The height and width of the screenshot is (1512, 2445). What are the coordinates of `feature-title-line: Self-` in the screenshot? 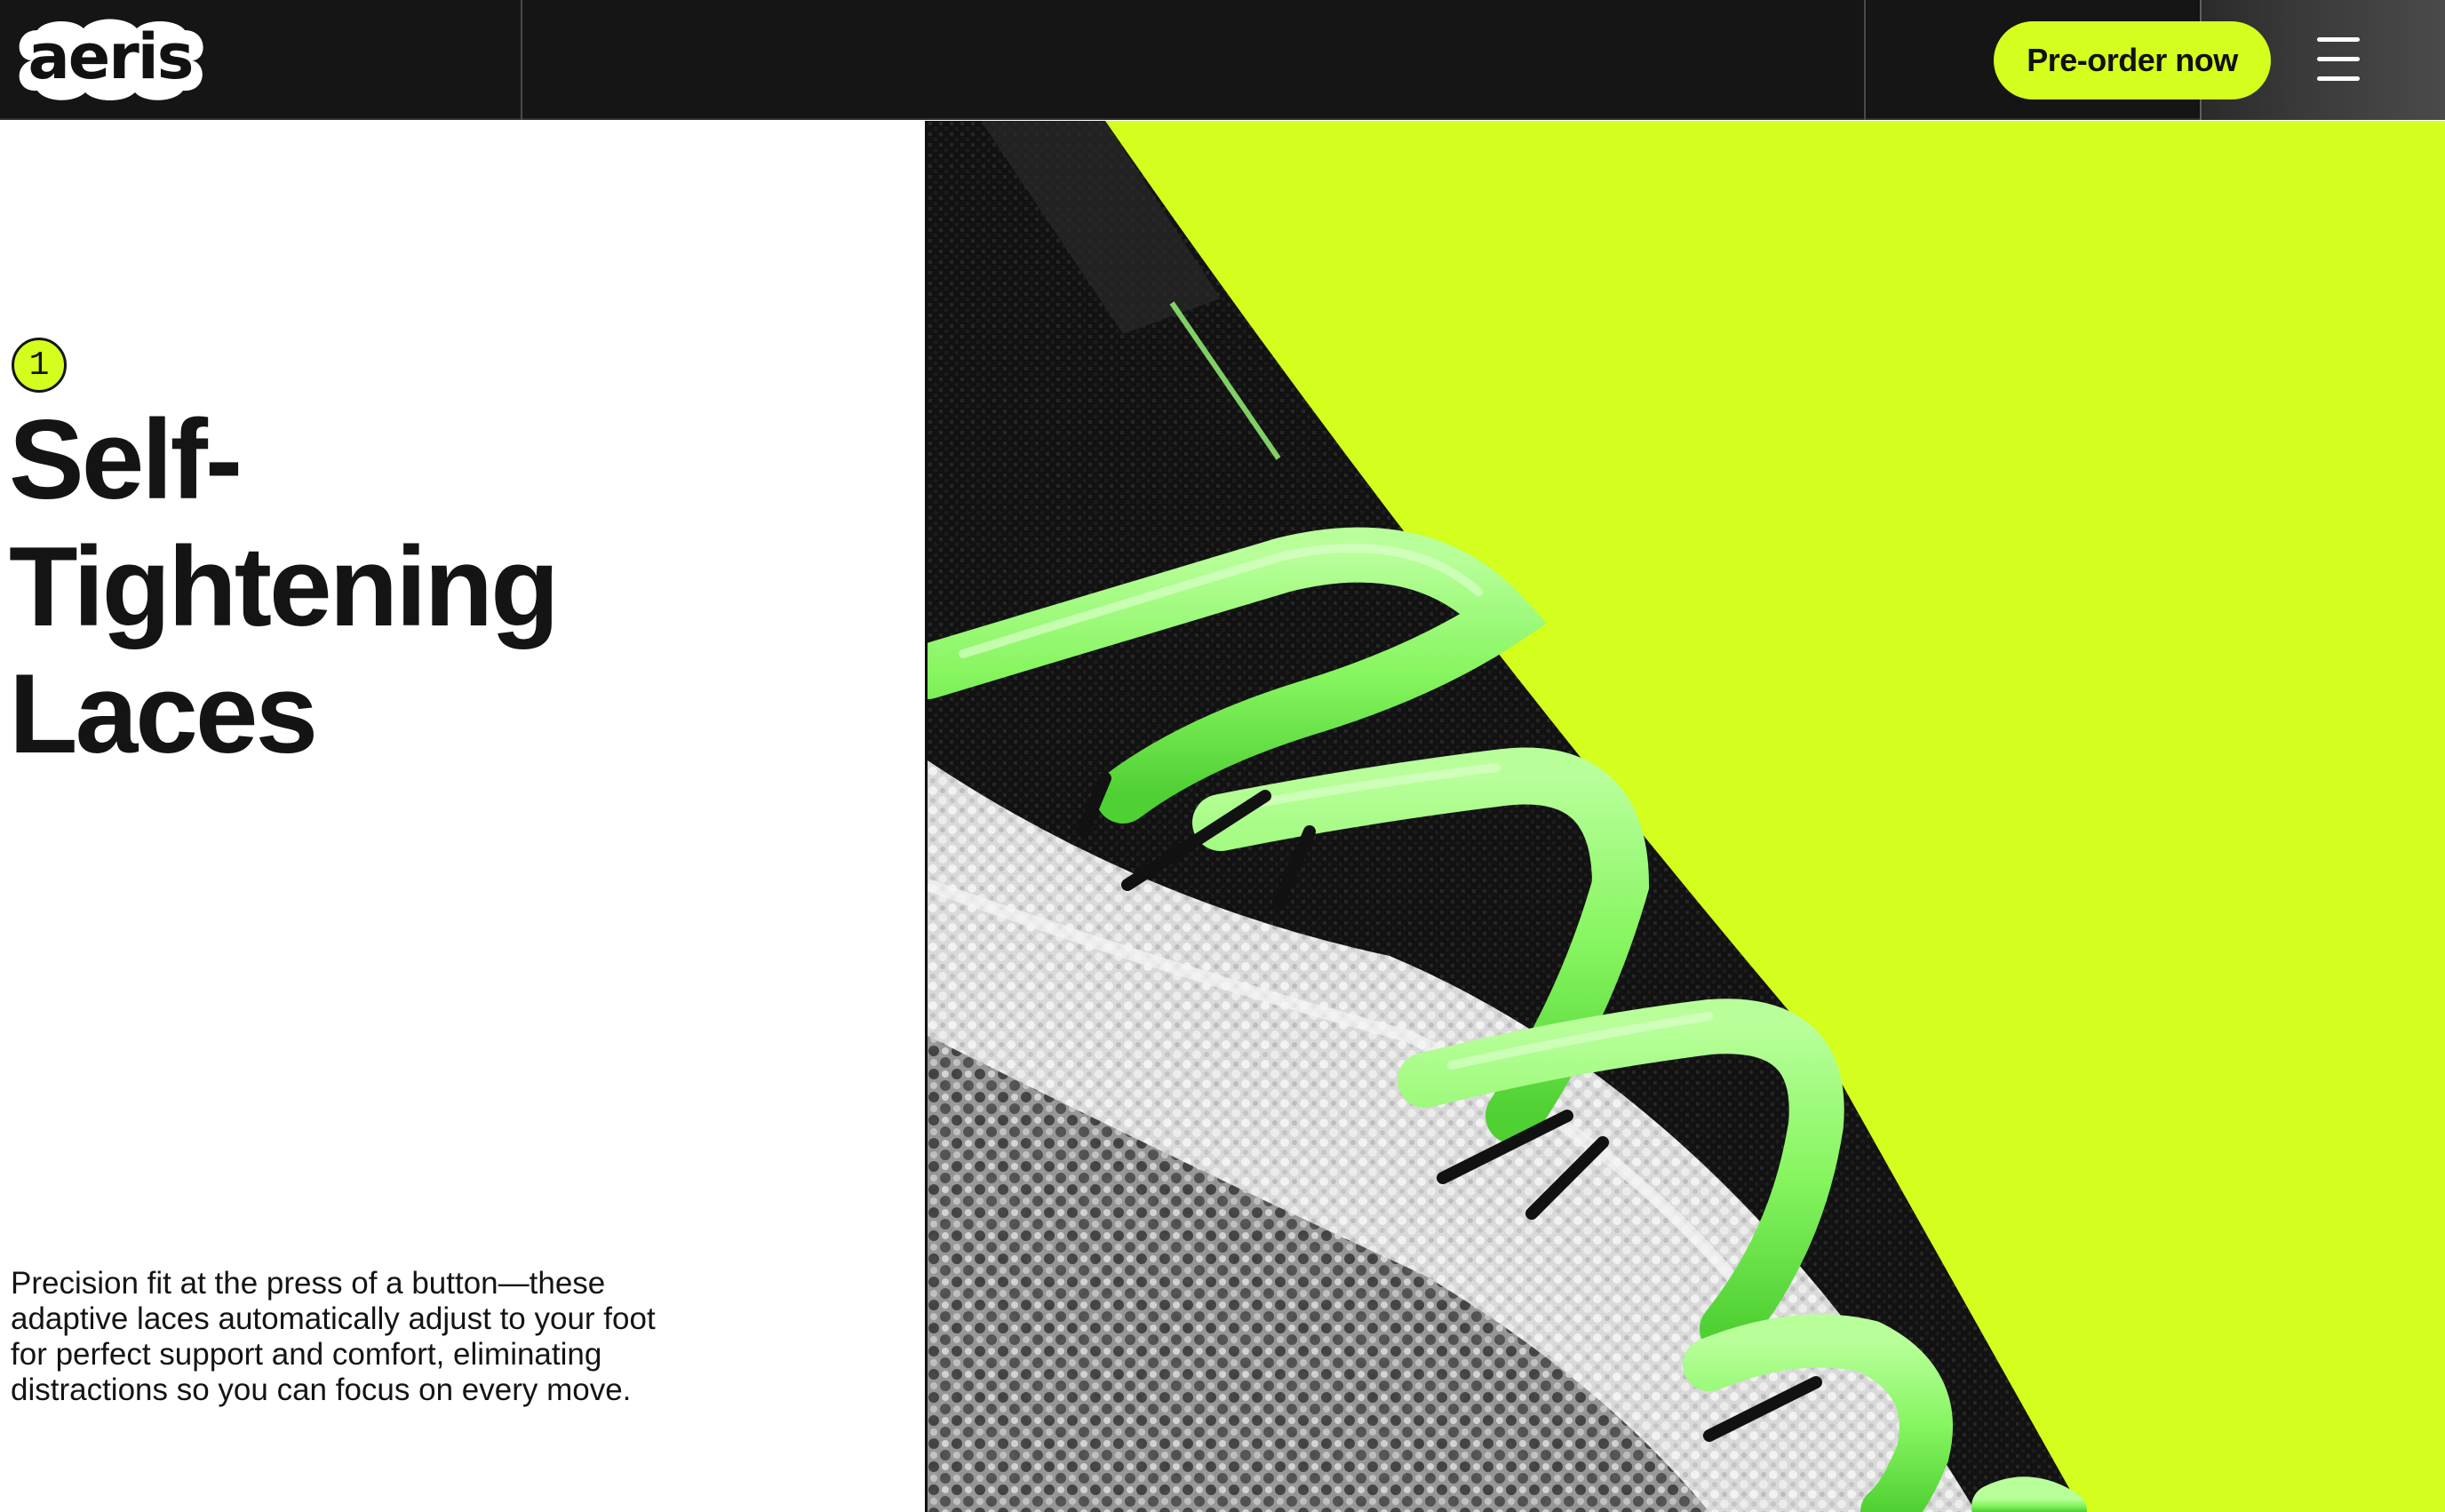 It's located at (126, 459).